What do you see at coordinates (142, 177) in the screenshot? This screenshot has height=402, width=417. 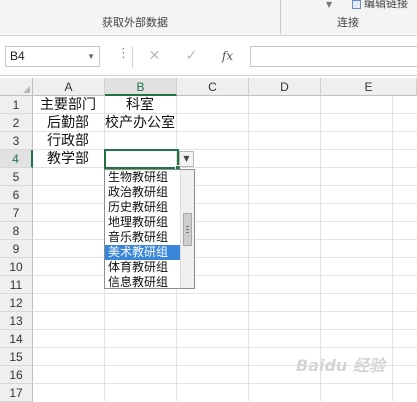 I see `dropdown-option: 生物教研组` at bounding box center [142, 177].